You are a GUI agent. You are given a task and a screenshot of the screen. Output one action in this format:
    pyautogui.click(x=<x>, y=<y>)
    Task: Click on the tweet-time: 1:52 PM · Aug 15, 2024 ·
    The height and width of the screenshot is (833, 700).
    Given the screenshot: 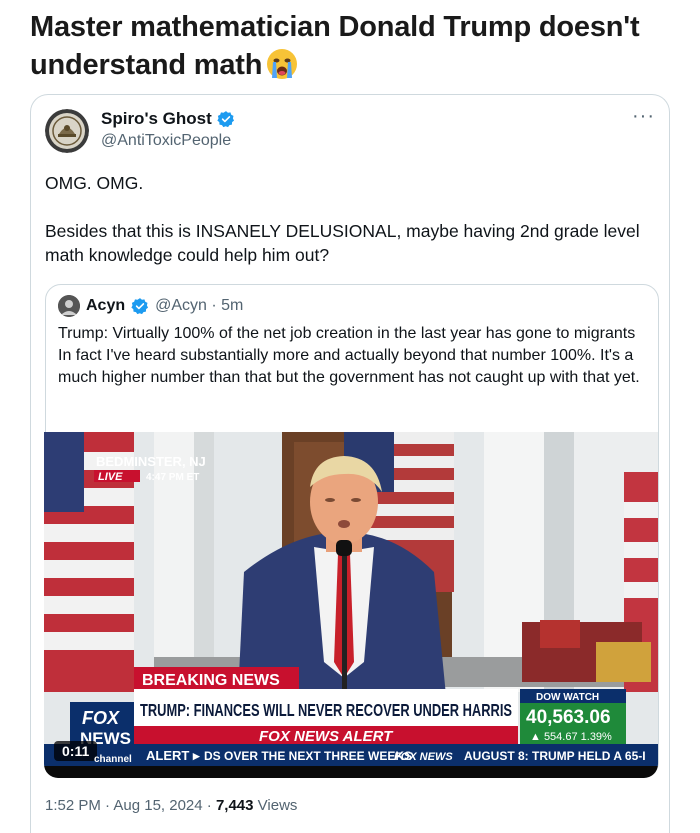 What is the action you would take?
    pyautogui.click(x=130, y=805)
    